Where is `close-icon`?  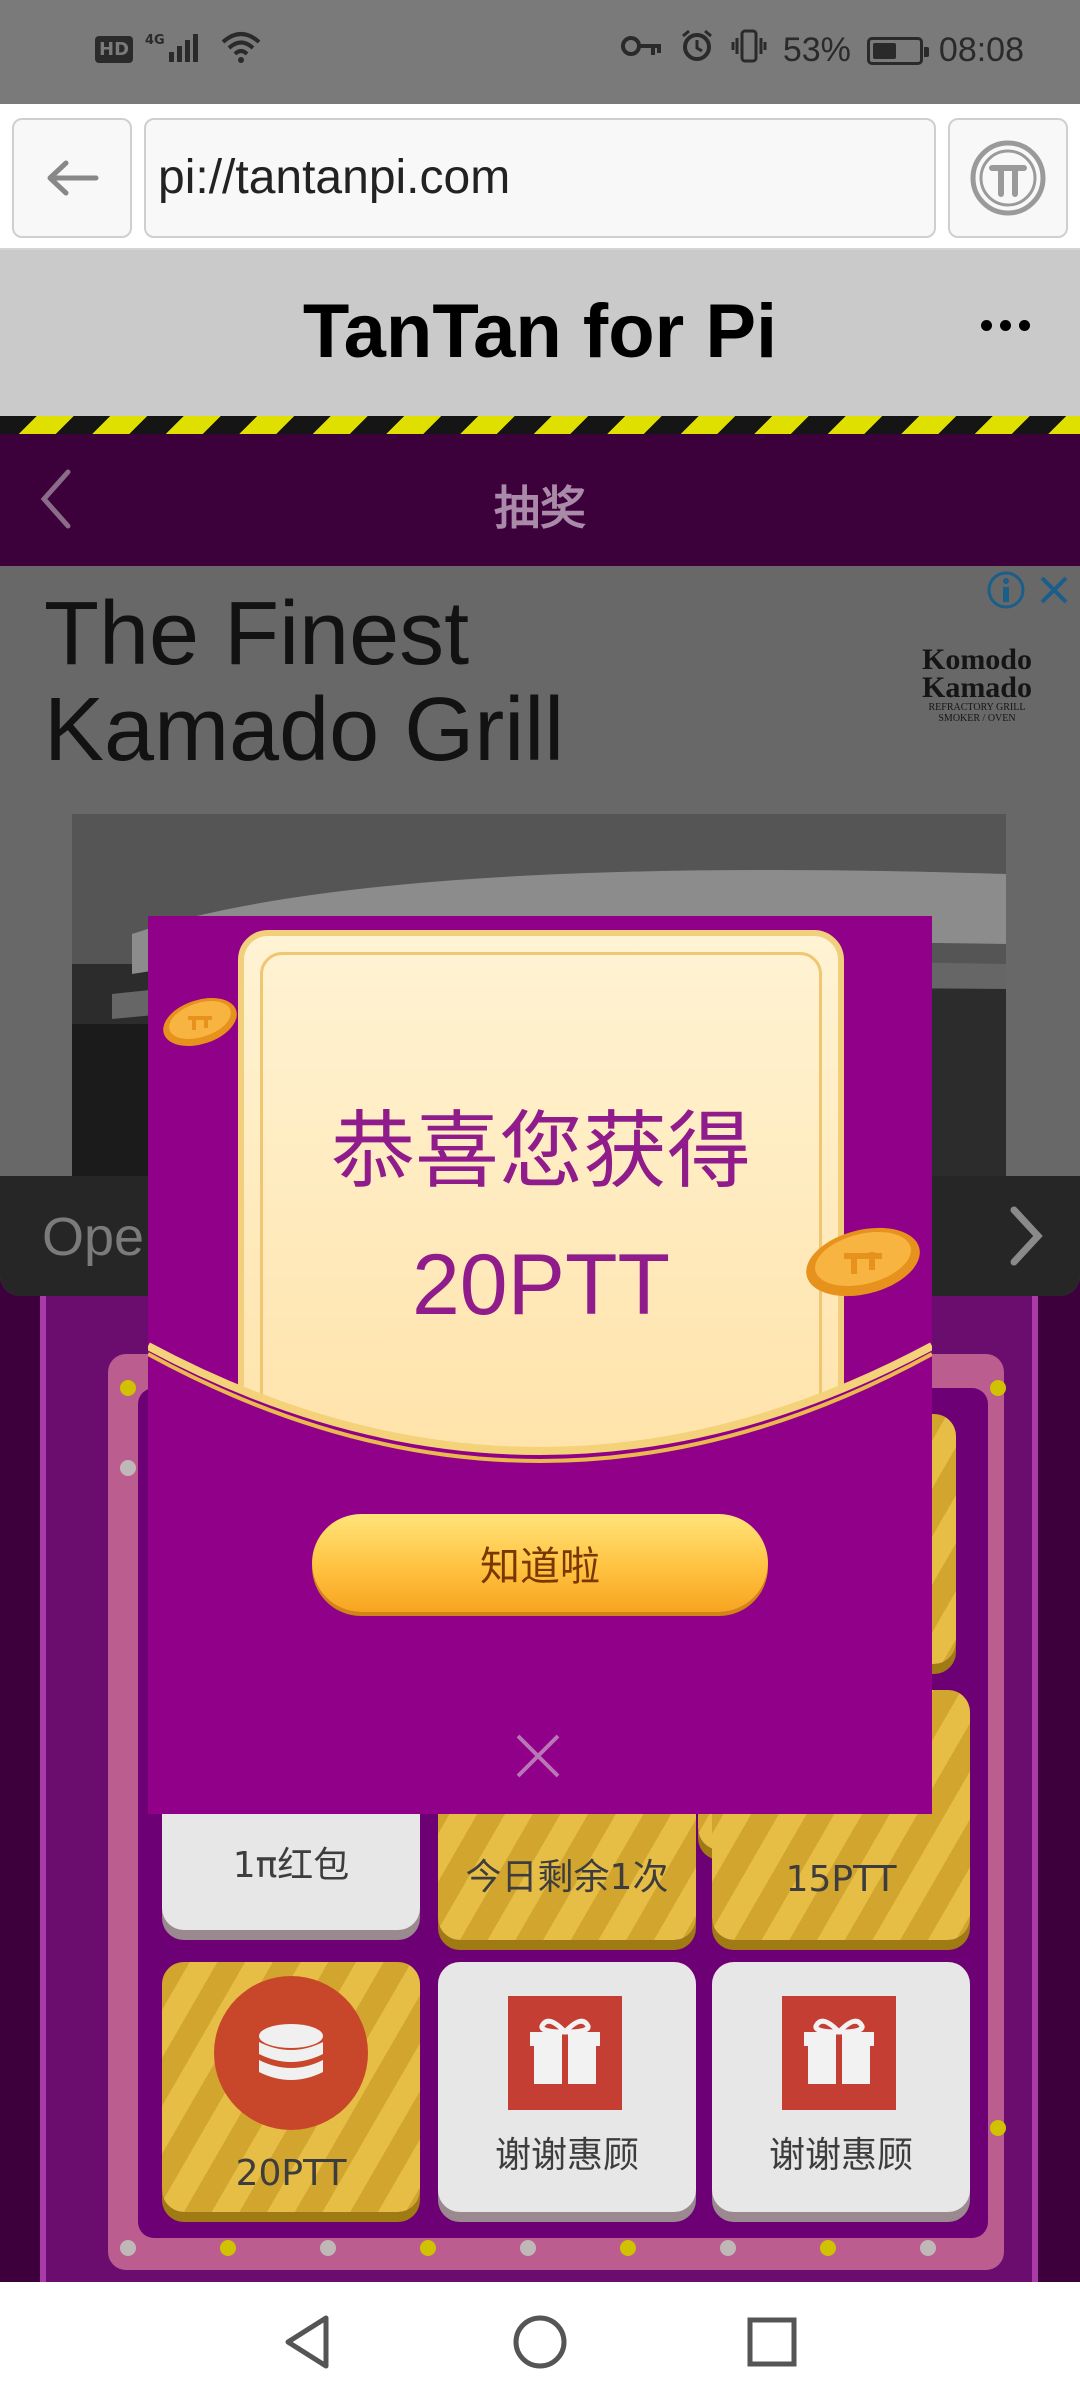 close-icon is located at coordinates (538, 1756).